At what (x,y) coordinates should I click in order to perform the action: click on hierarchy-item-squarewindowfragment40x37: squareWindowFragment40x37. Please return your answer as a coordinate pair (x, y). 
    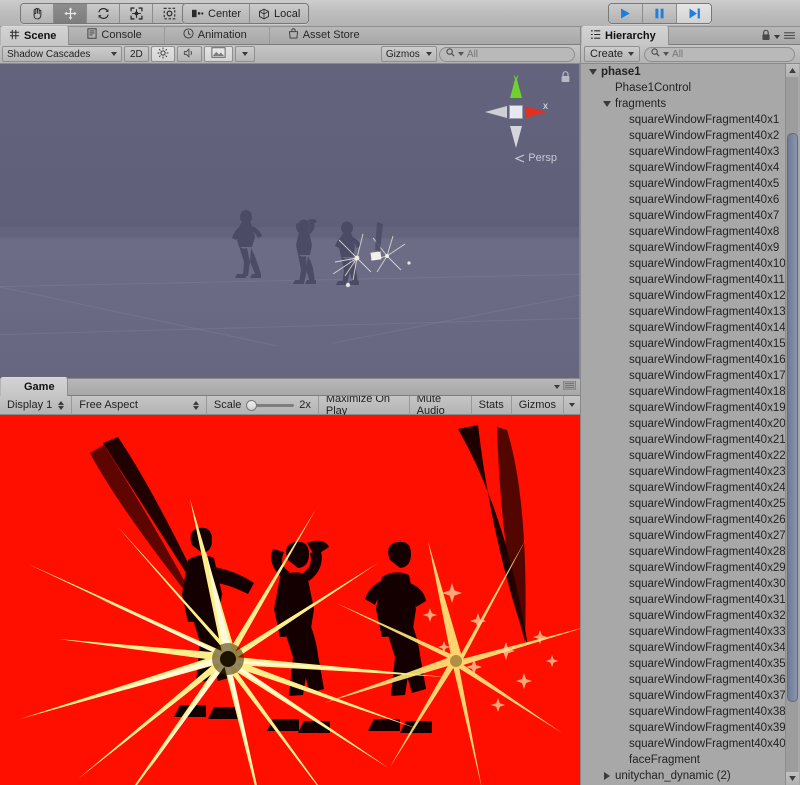
    Looking at the image, I should click on (690, 696).